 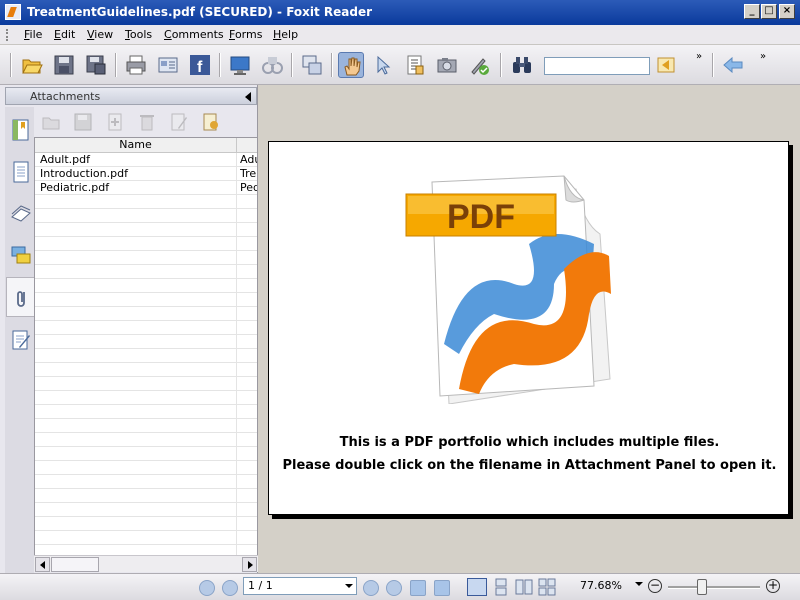 I want to click on continuous-icon, so click(x=502, y=587).